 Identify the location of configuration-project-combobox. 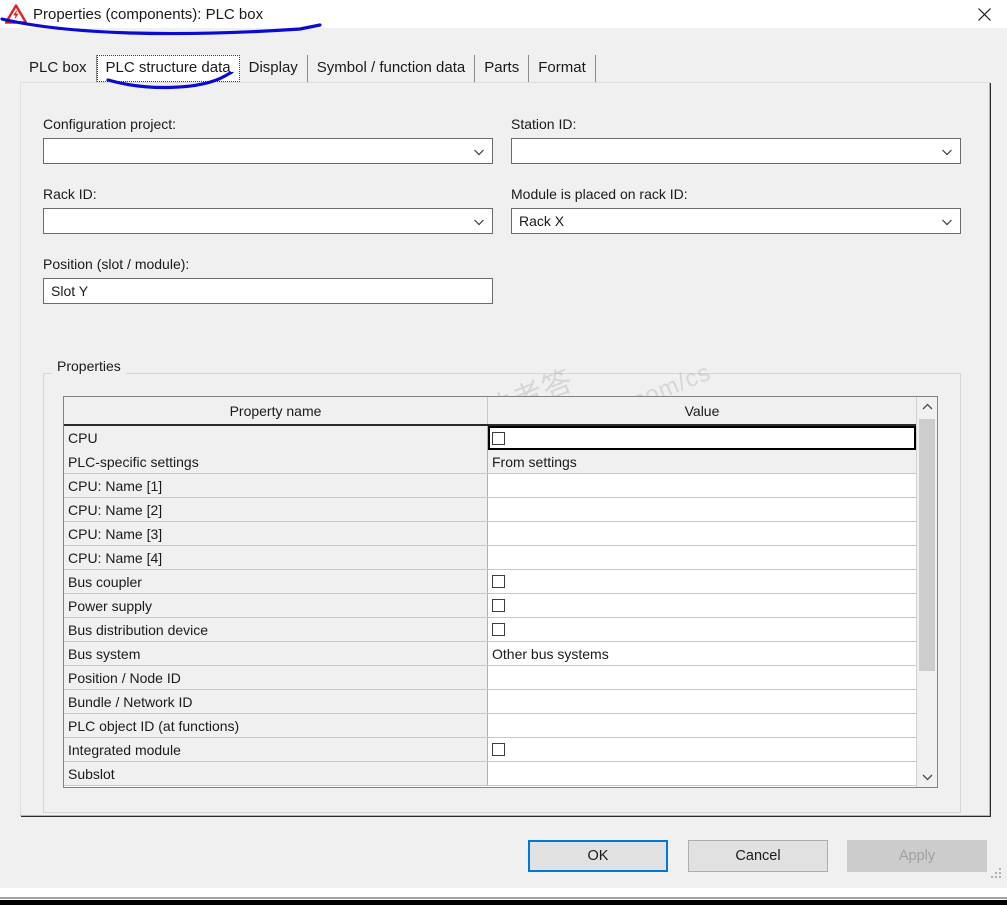
(268, 151).